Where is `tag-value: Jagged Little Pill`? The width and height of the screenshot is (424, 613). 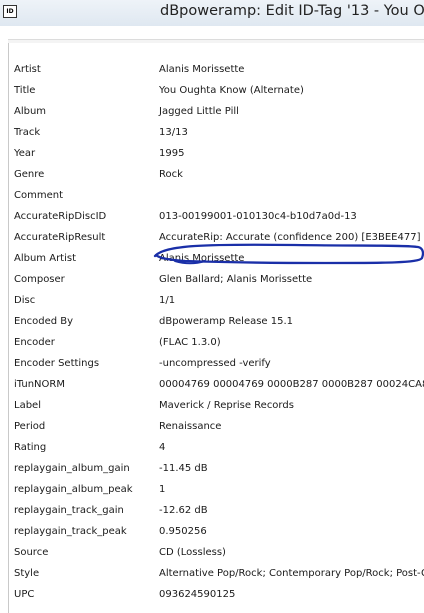
tag-value: Jagged Little Pill is located at coordinates (199, 111).